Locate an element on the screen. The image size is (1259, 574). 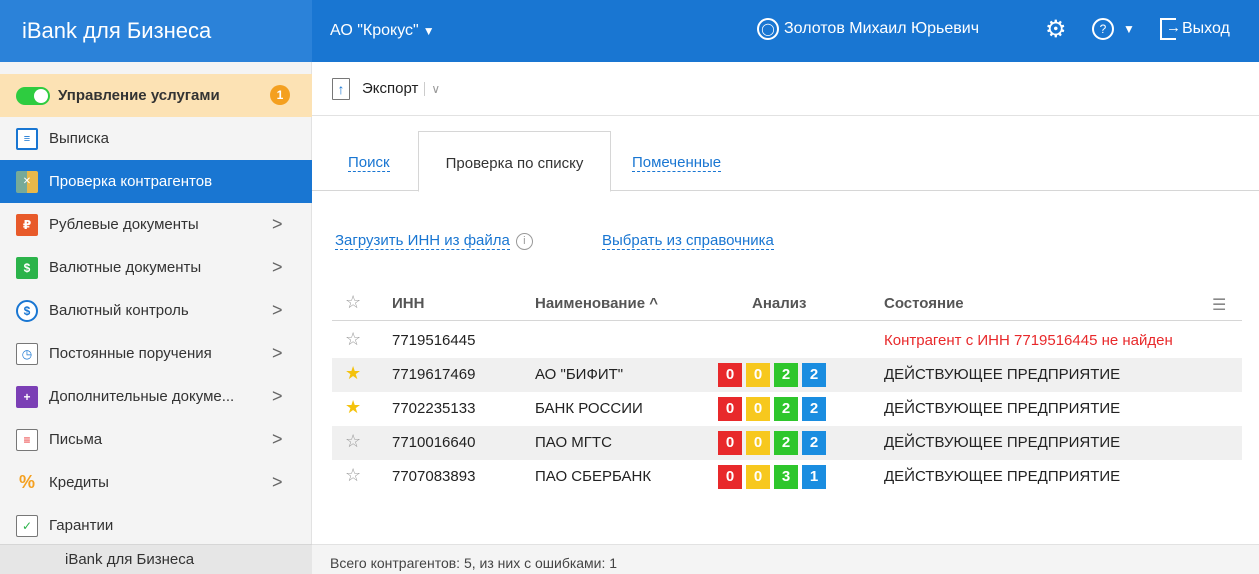
column-header-name: Наименование ^ is located at coordinates (596, 303).